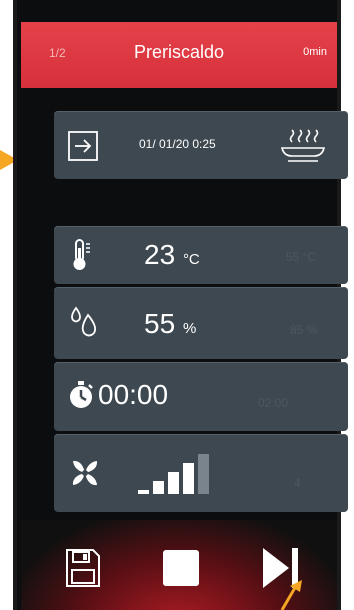 This screenshot has height=610, width=354. Describe the element at coordinates (189, 328) in the screenshot. I see `humidity-unit: %` at that location.